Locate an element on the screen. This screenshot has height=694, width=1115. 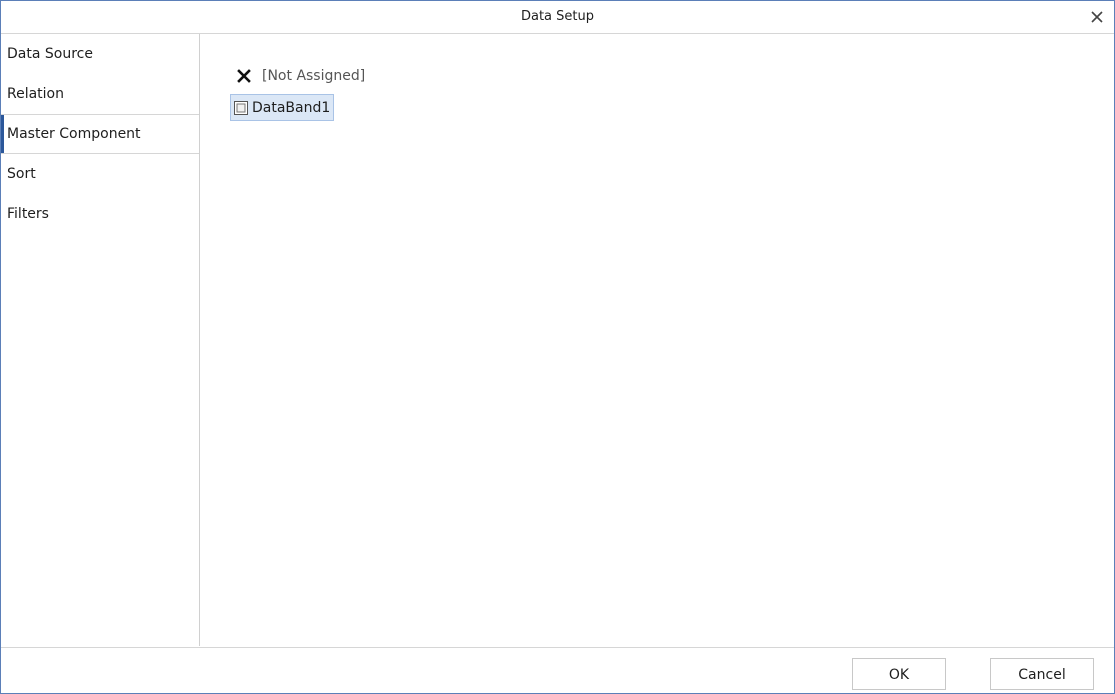
title-bar: Data Setup is located at coordinates (557, 17).